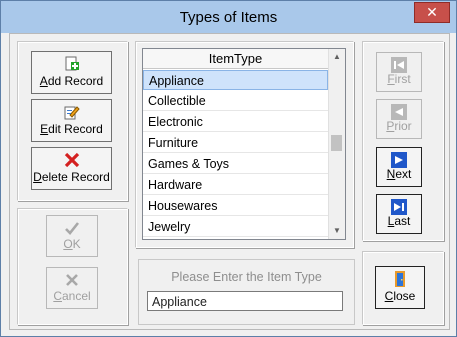  What do you see at coordinates (399, 79) in the screenshot?
I see `first-label: First` at bounding box center [399, 79].